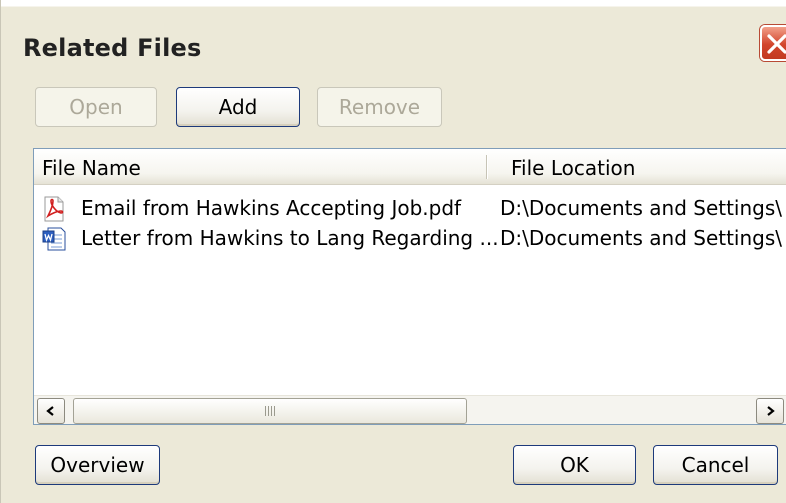  What do you see at coordinates (776, 44) in the screenshot?
I see `close-icon` at bounding box center [776, 44].